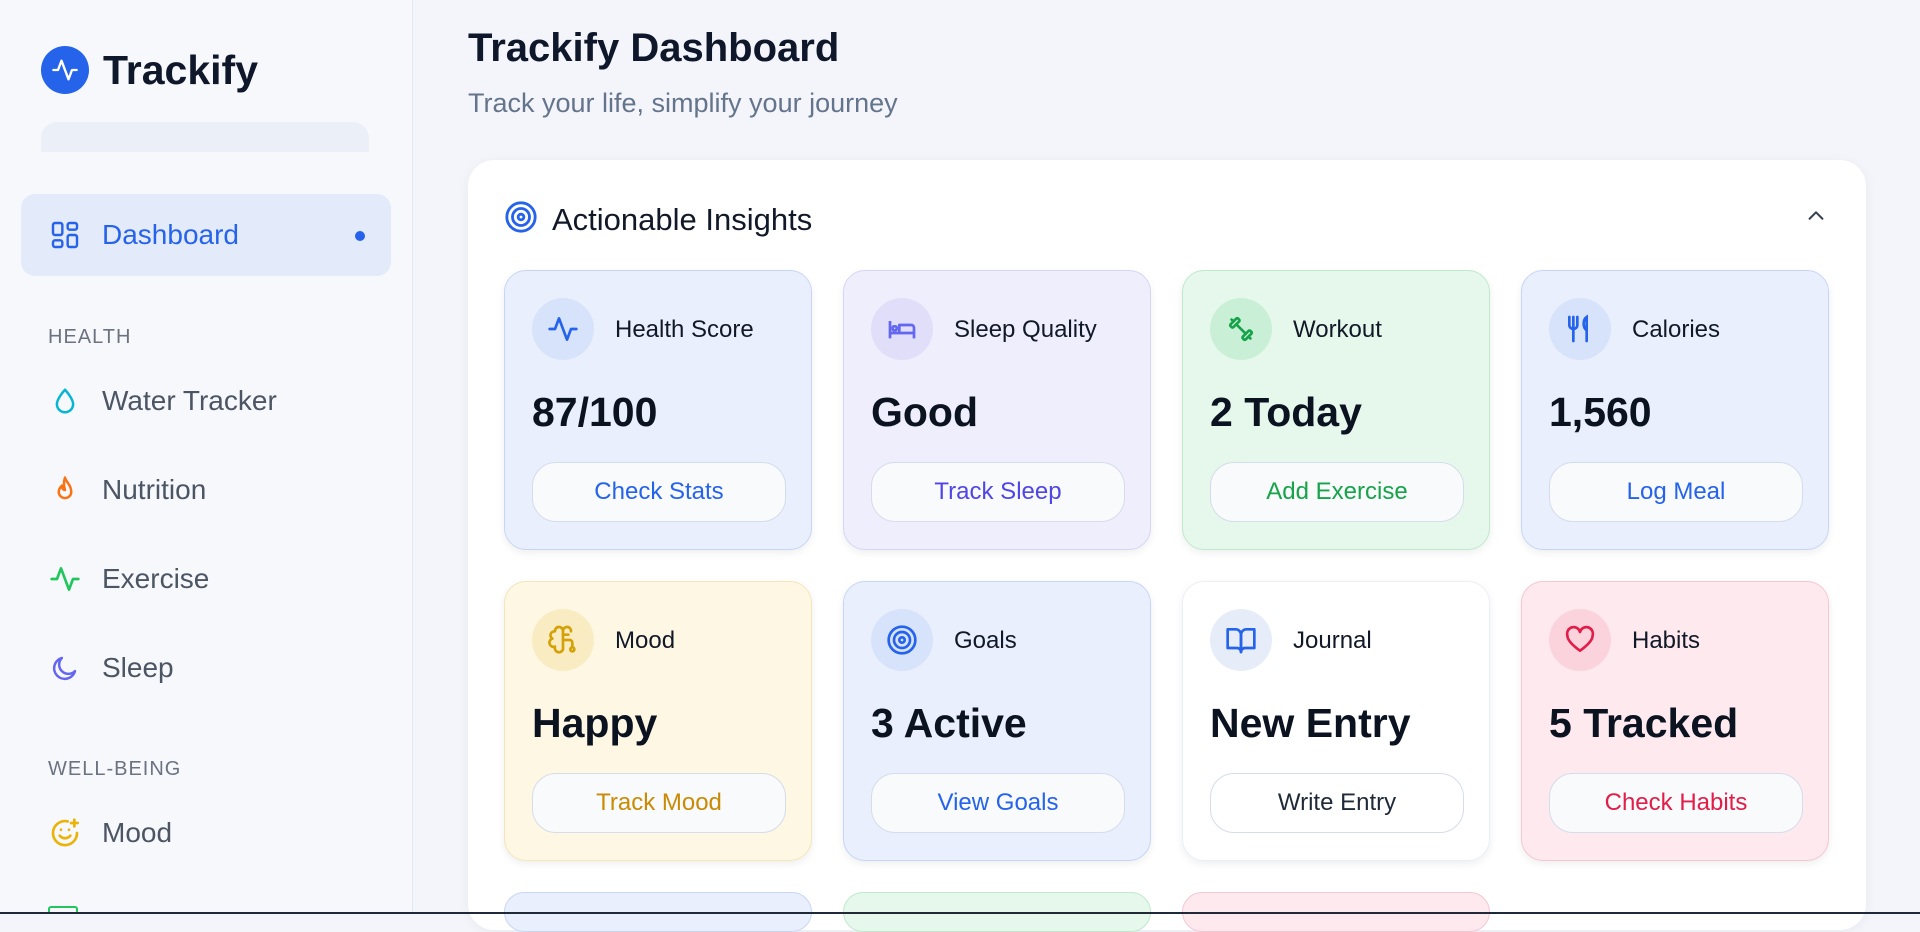 This screenshot has height=932, width=1920. Describe the element at coordinates (206, 833) in the screenshot. I see `sidebar-item-mood: Mood` at that location.